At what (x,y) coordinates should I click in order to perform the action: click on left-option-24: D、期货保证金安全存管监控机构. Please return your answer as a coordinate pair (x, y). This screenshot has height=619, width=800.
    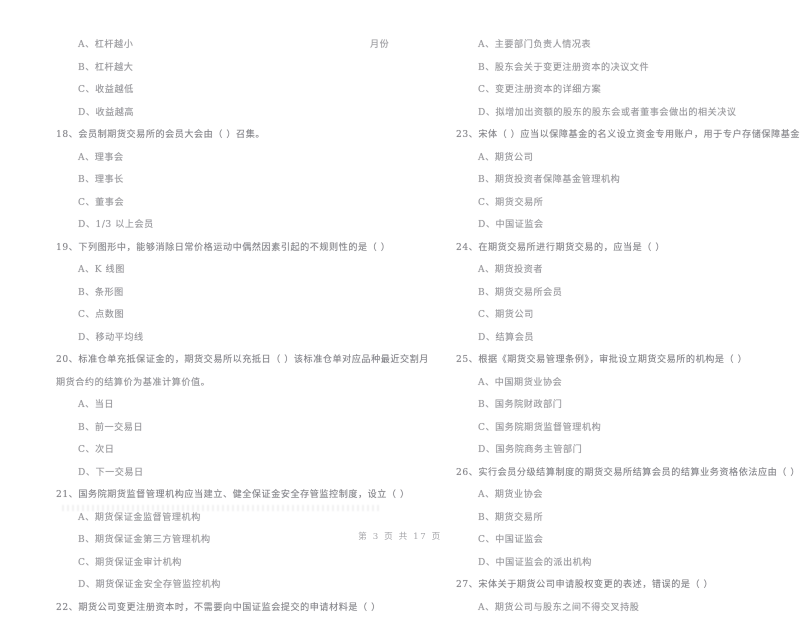
    Looking at the image, I should click on (224, 585).